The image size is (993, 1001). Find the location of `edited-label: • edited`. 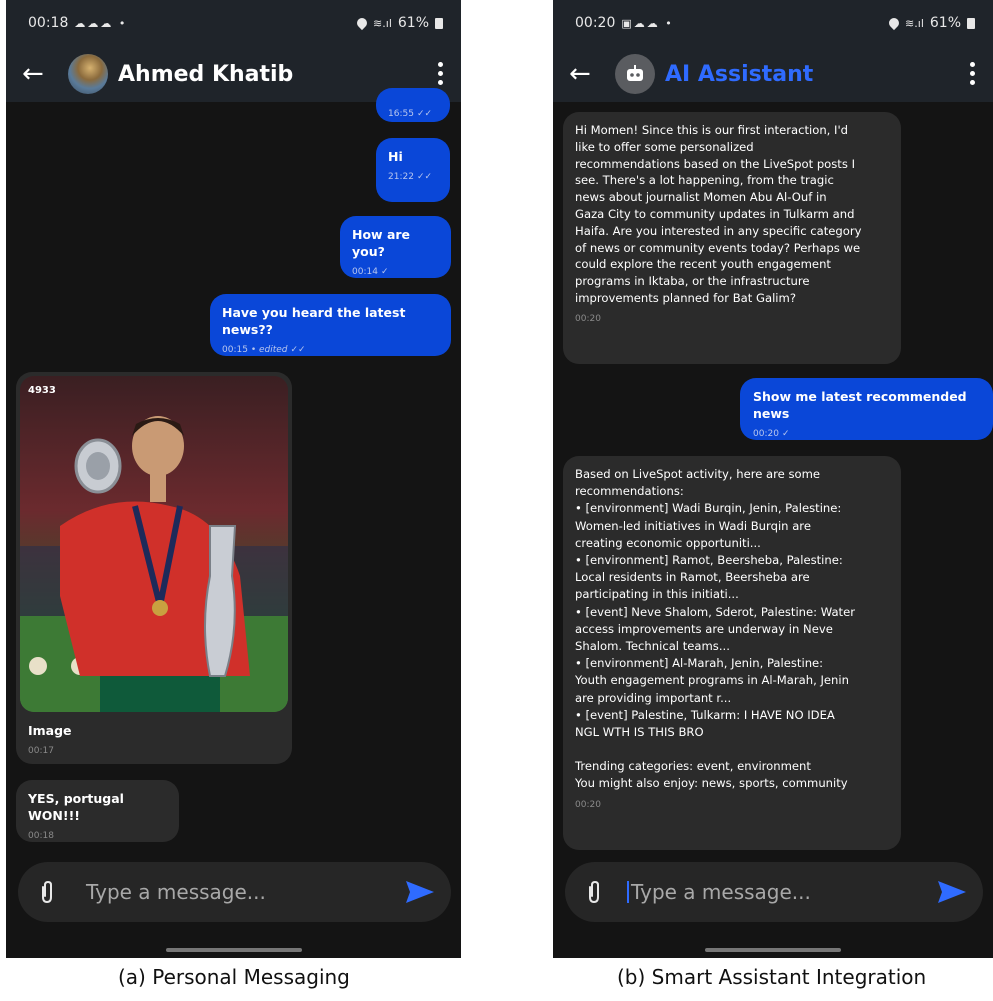

edited-label: • edited is located at coordinates (269, 350).